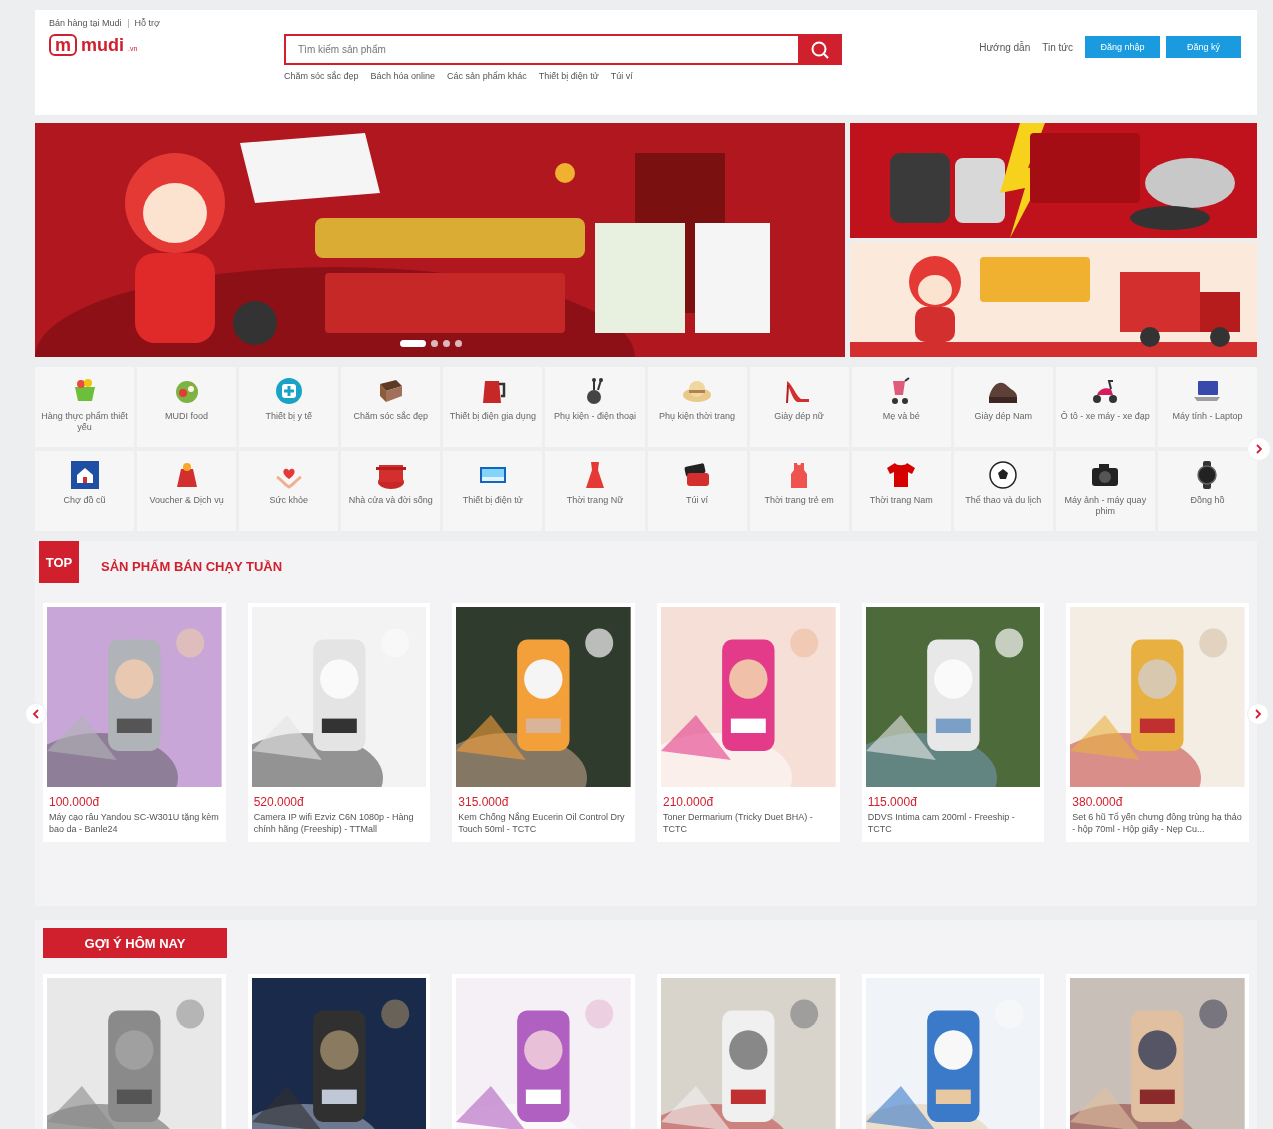 This screenshot has height=1129, width=1273. What do you see at coordinates (134, 824) in the screenshot?
I see `product-name: Máy cạo râu Yandou SC-W301U tặng kèm bao da - Banle24` at bounding box center [134, 824].